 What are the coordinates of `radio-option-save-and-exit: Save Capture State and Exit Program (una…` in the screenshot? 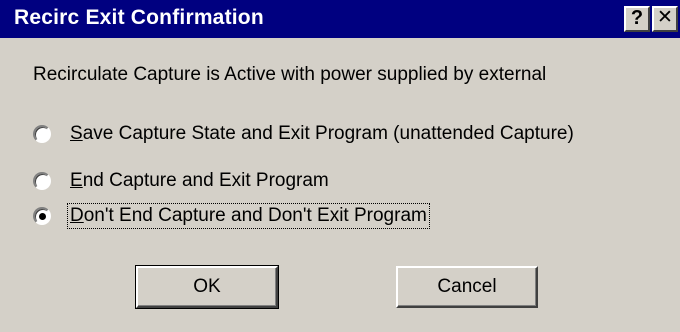 It's located at (304, 134).